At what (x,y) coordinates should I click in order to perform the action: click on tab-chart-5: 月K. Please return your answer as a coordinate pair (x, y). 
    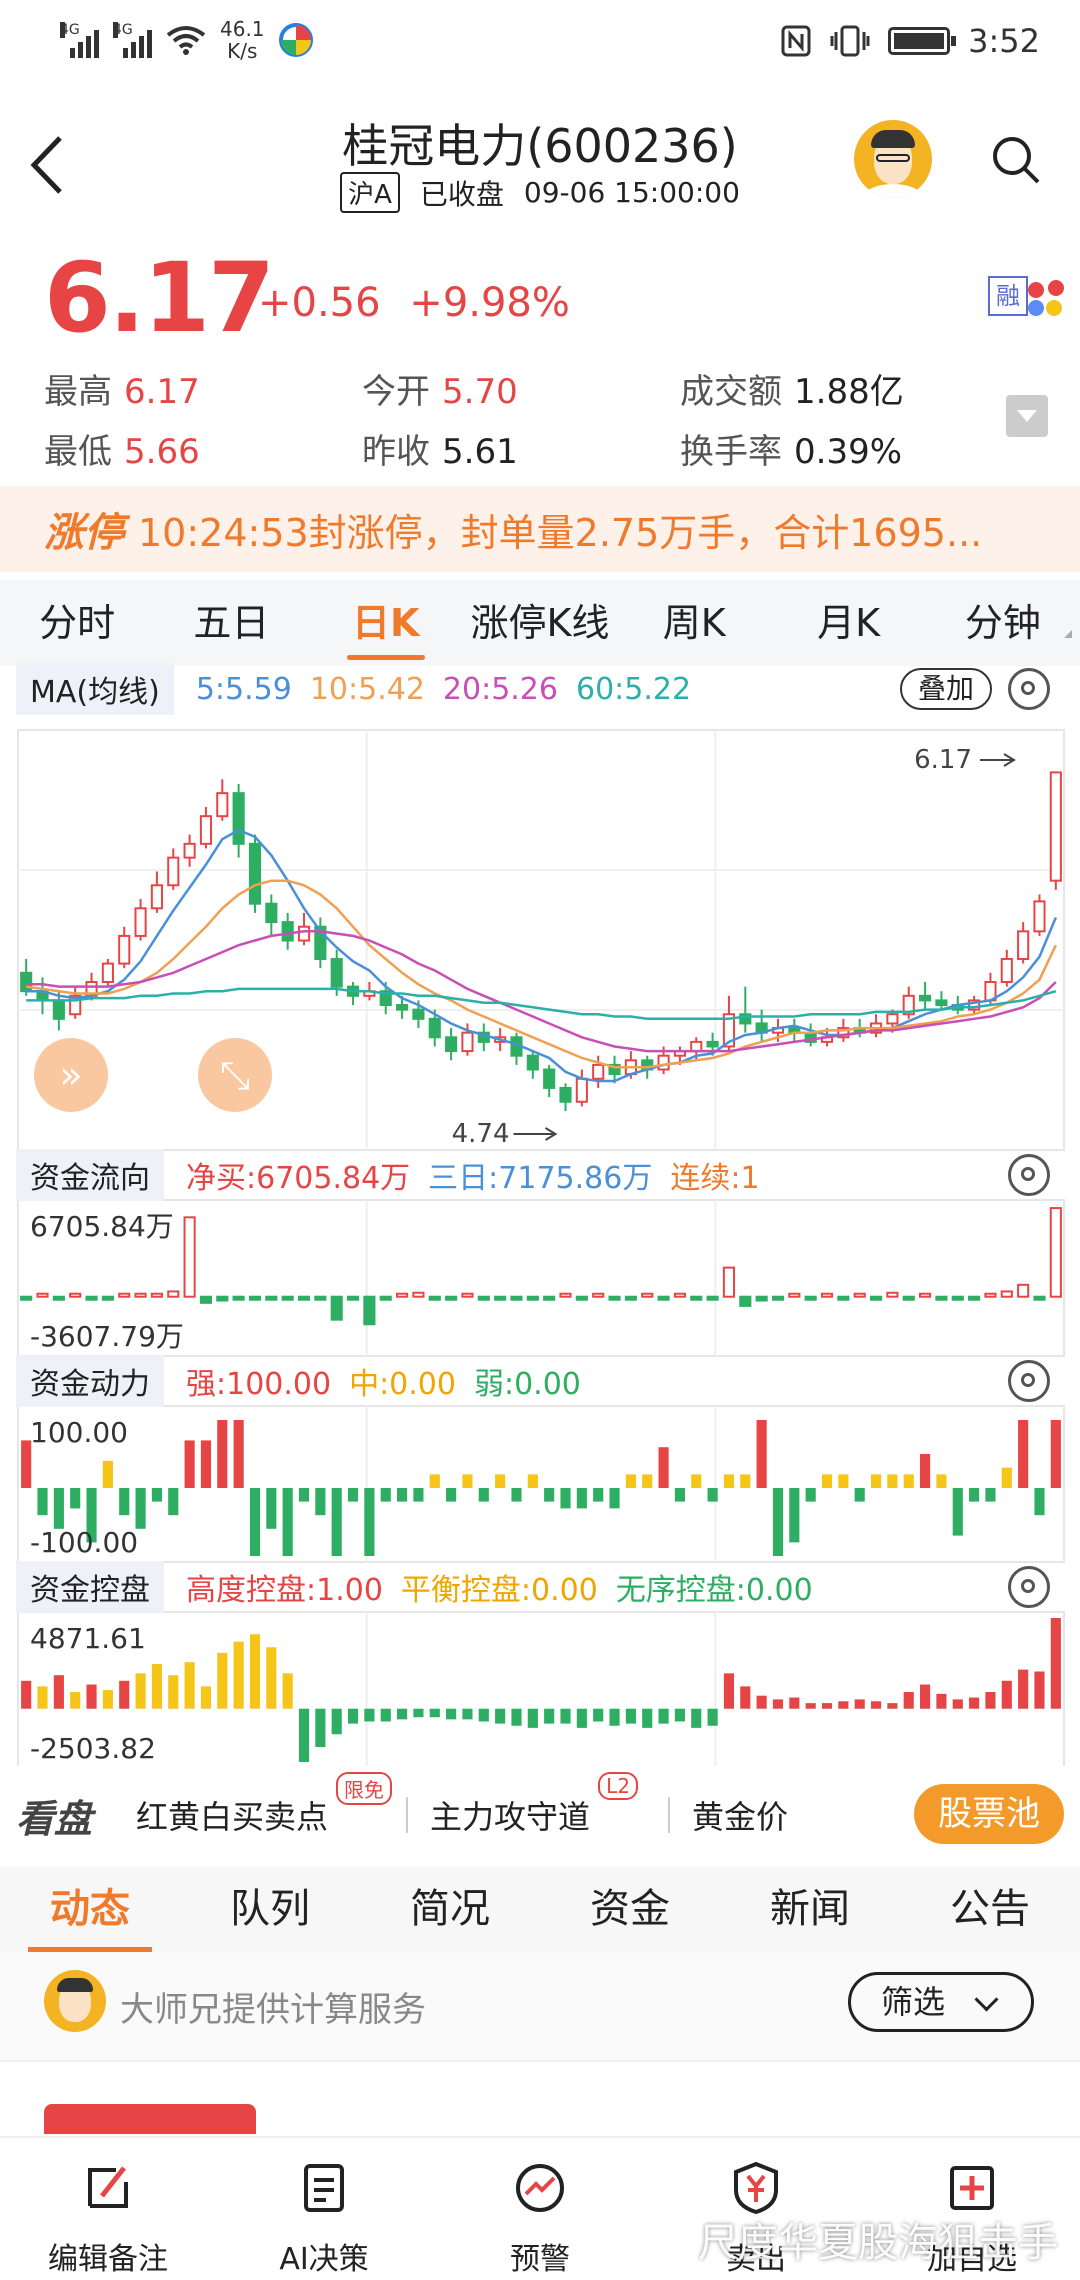
    Looking at the image, I should click on (848, 623).